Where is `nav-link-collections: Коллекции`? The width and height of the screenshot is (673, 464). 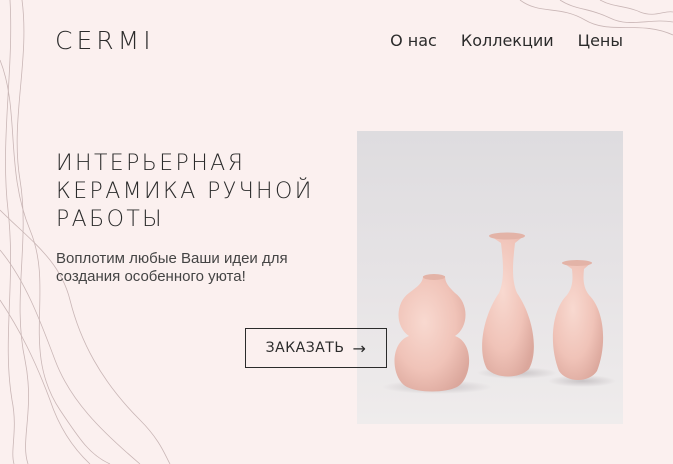
nav-link-collections: Коллекции is located at coordinates (507, 40).